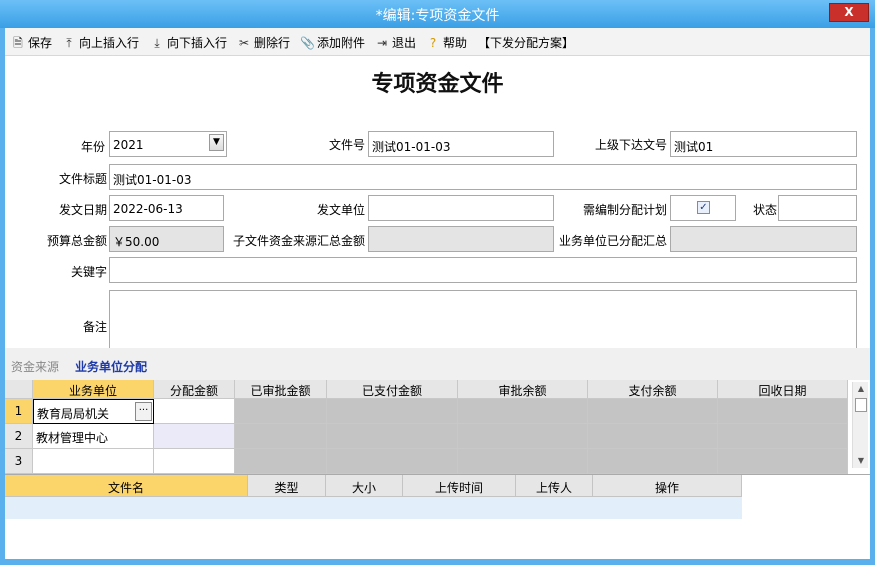 The width and height of the screenshot is (875, 565). Describe the element at coordinates (19, 436) in the screenshot. I see `row-number: 2` at that location.